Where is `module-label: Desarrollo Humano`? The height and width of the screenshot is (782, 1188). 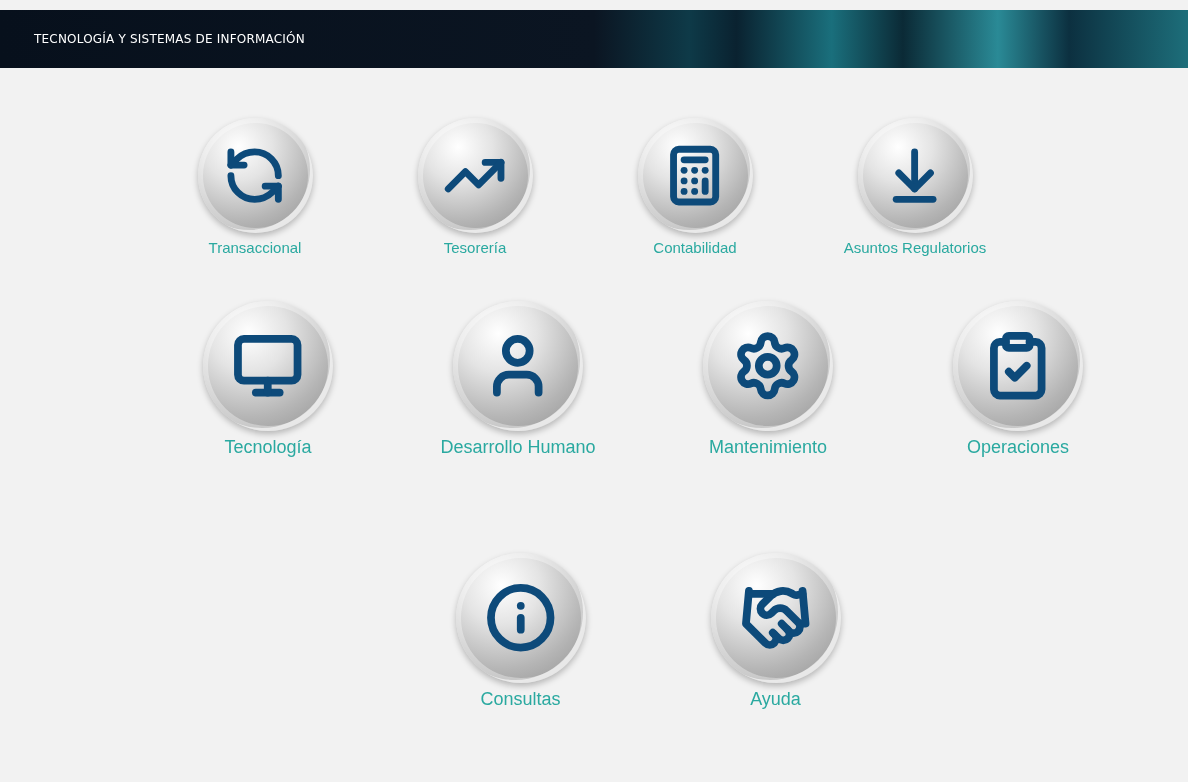
module-label: Desarrollo Humano is located at coordinates (518, 447).